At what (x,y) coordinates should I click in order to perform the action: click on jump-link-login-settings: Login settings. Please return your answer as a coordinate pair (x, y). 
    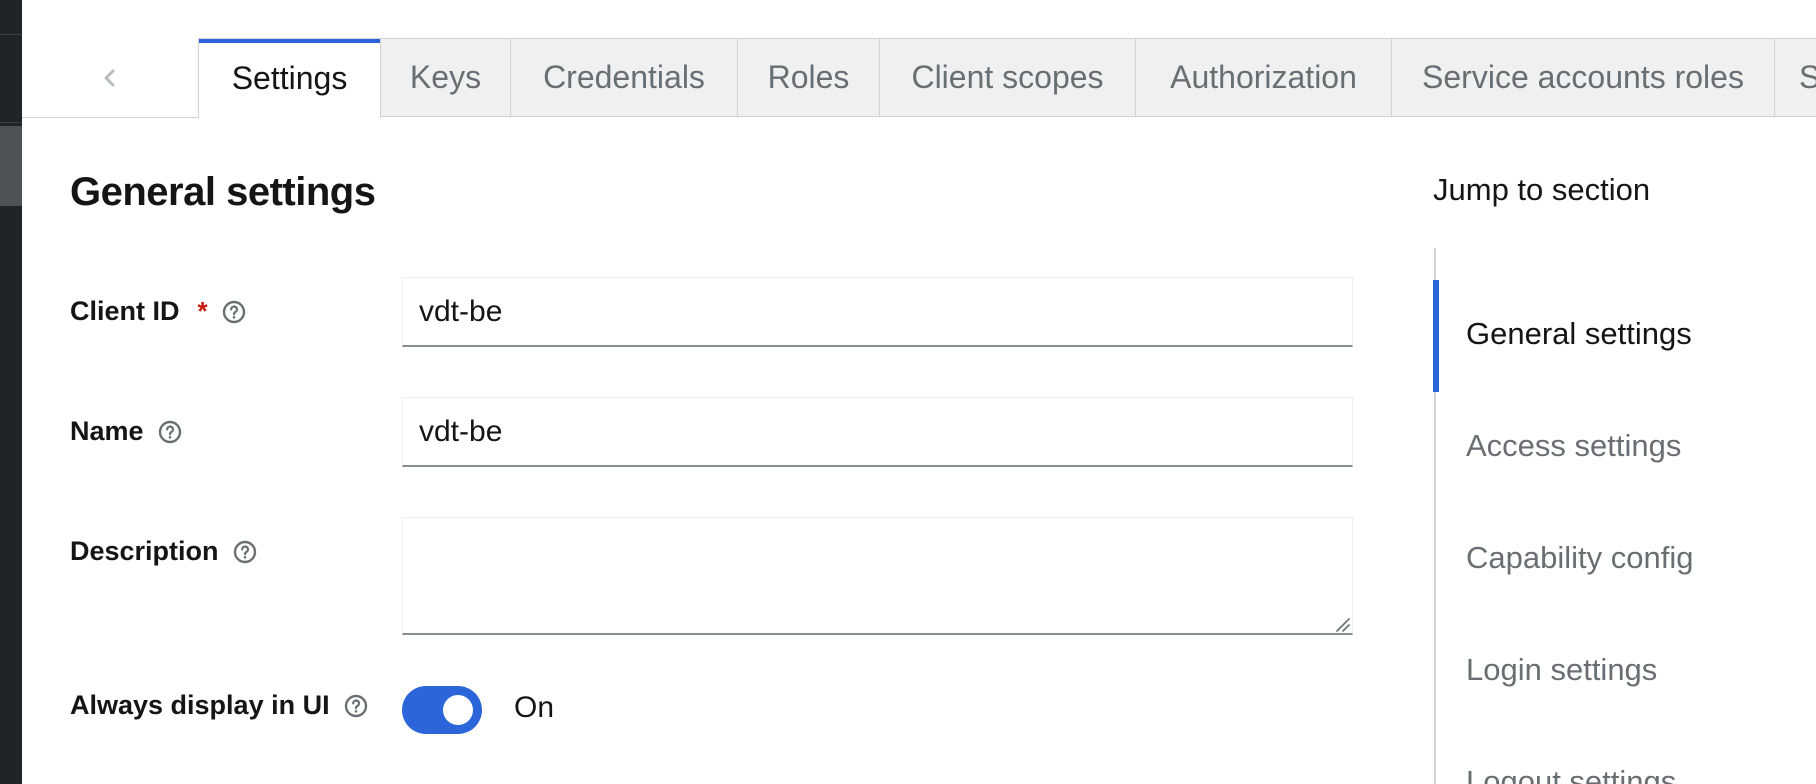
    Looking at the image, I should click on (1561, 670).